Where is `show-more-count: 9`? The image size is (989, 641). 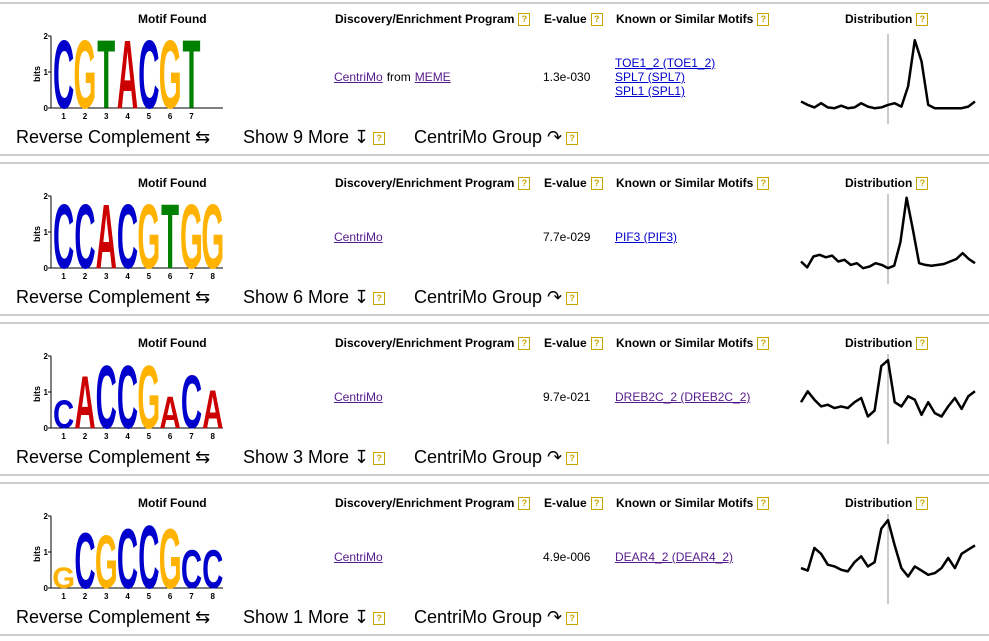
show-more-count: 9 is located at coordinates (298, 137).